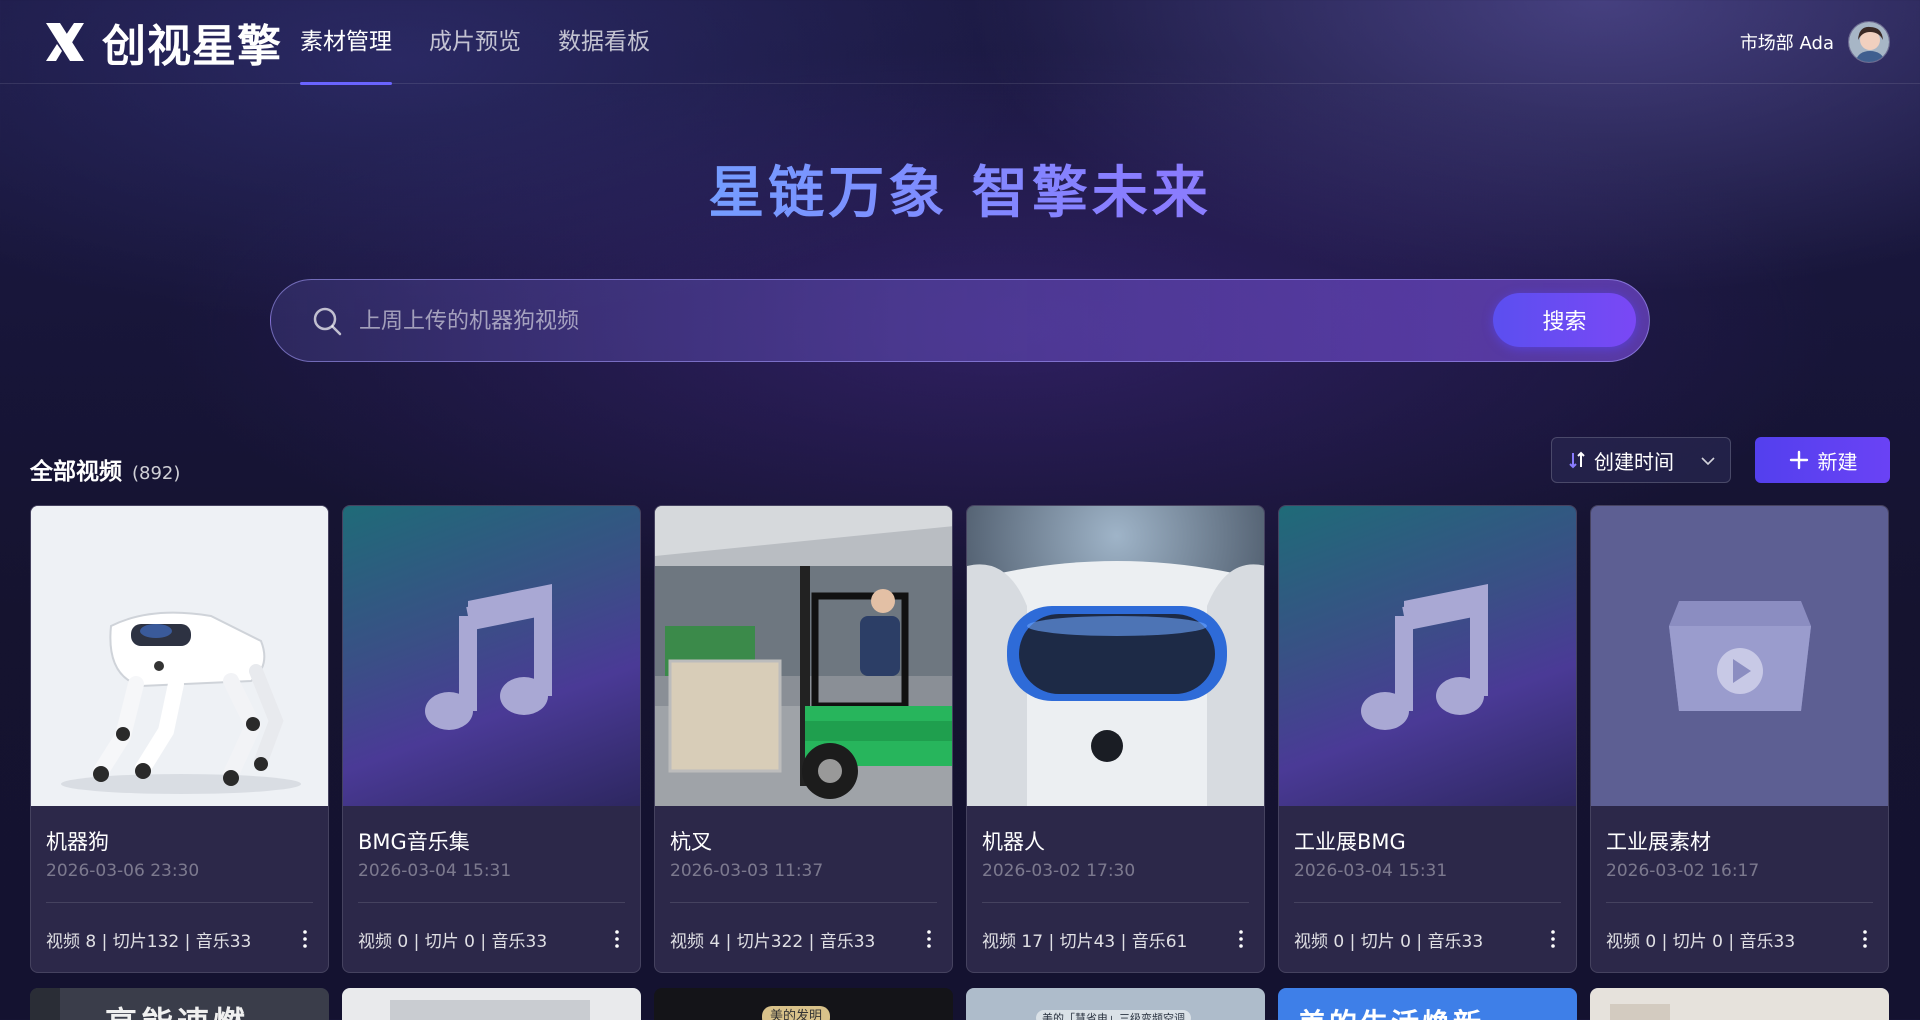  What do you see at coordinates (1634, 461) in the screenshot?
I see `sort-label: 创建时间` at bounding box center [1634, 461].